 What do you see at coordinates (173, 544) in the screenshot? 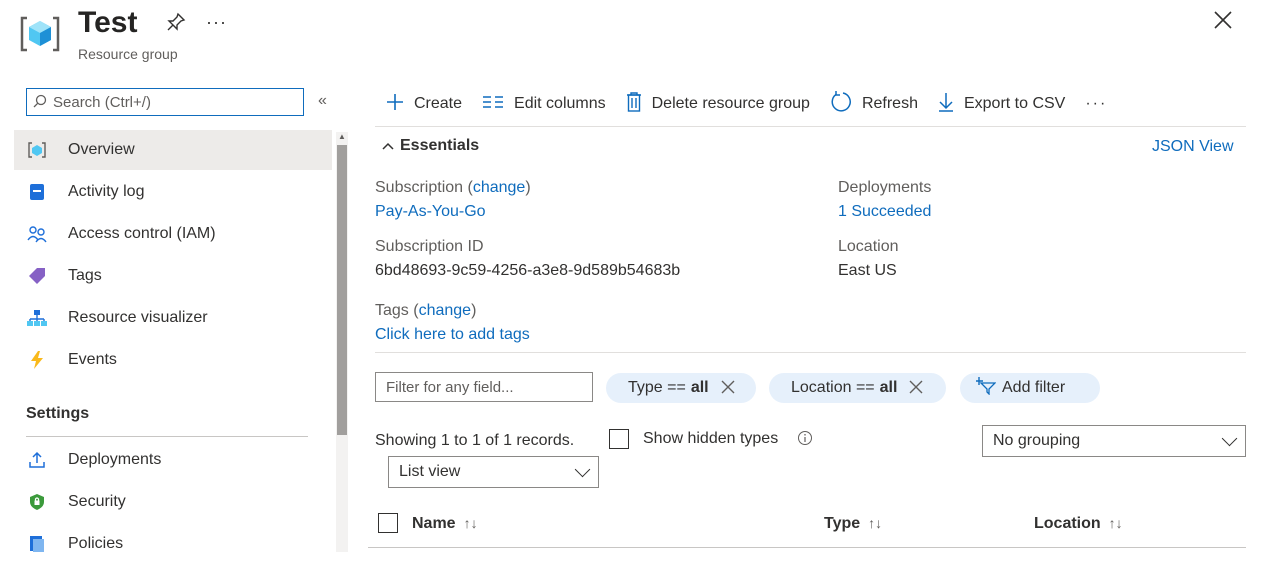
I see `sidebar-item-policies: Policies` at bounding box center [173, 544].